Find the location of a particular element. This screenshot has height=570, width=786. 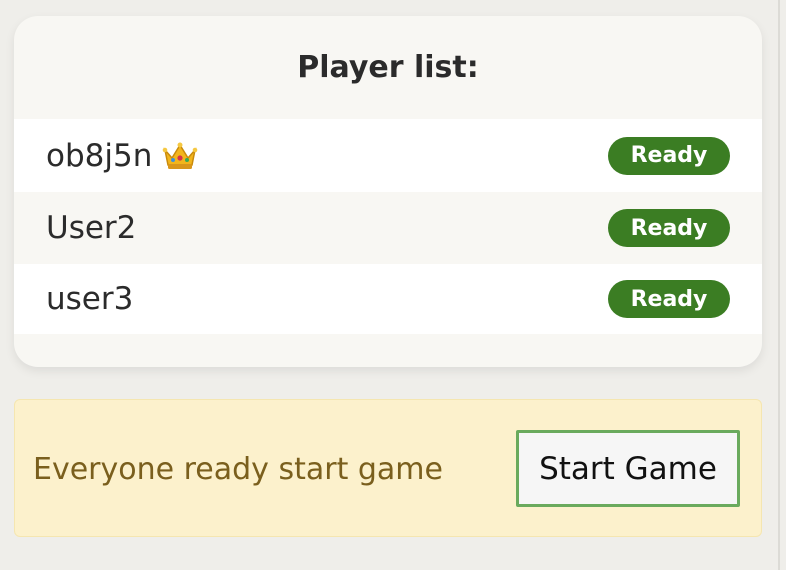

crown-icon is located at coordinates (180, 156).